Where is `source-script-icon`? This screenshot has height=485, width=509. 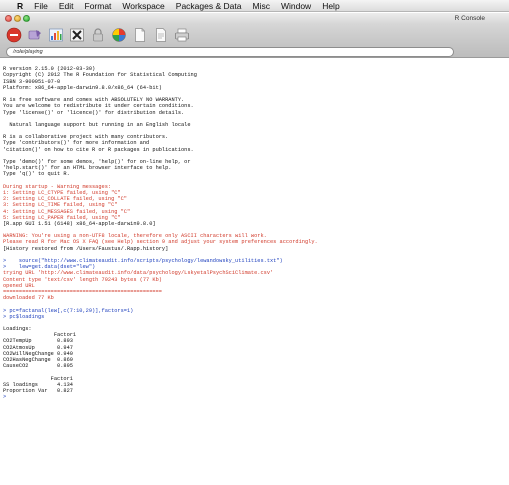 source-script-icon is located at coordinates (34, 35).